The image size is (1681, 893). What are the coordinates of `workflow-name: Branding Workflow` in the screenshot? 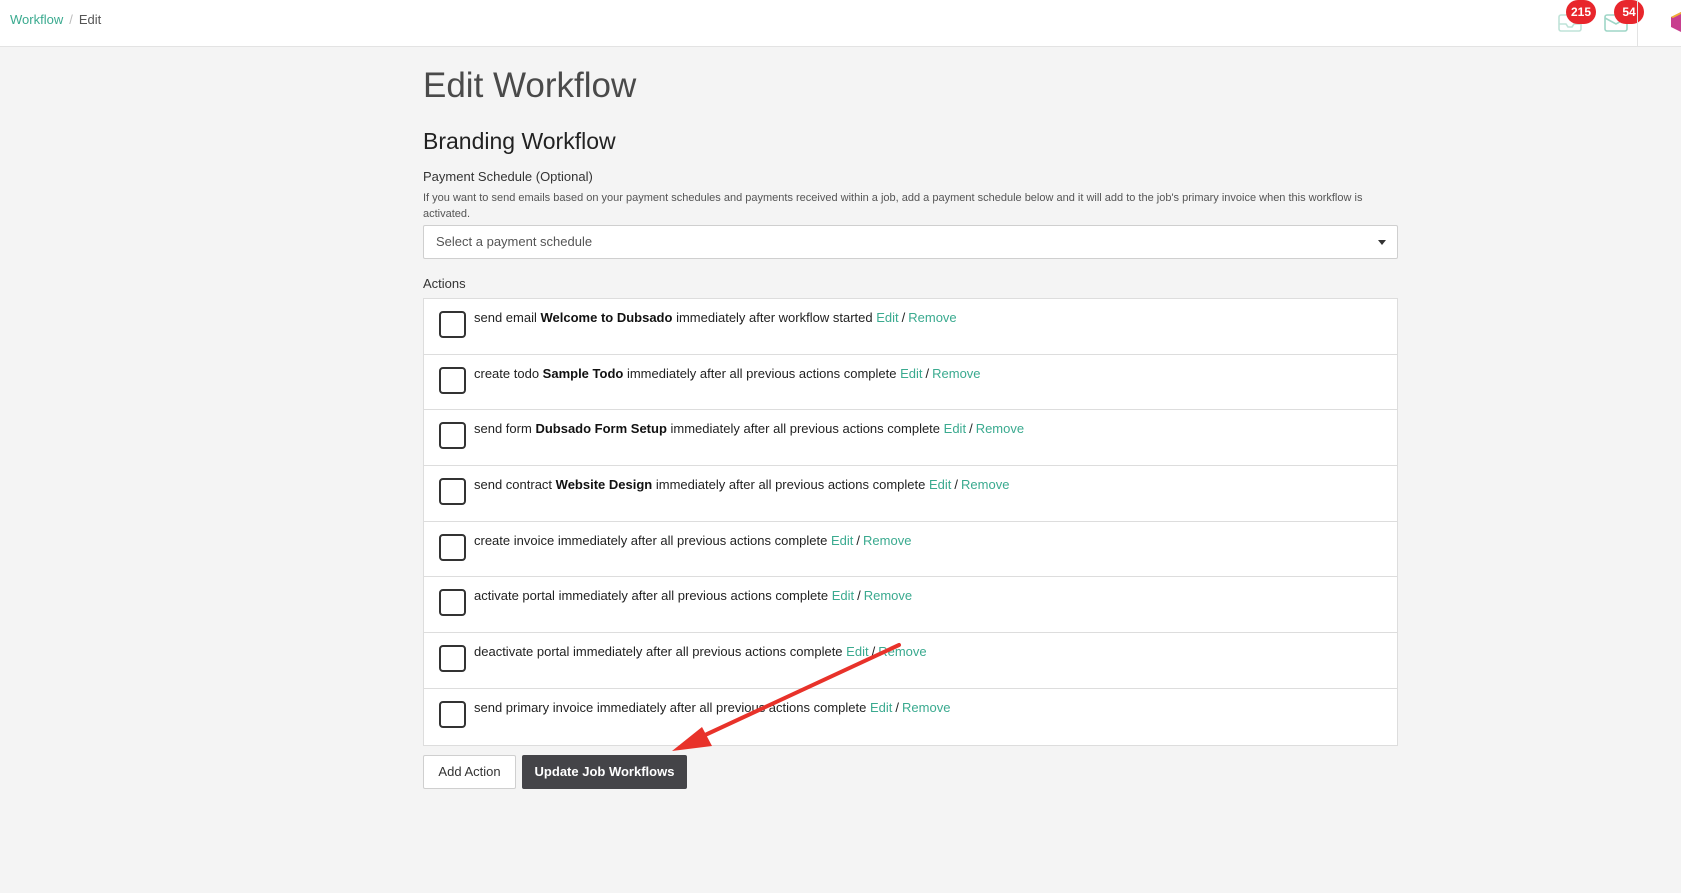 It's located at (519, 141).